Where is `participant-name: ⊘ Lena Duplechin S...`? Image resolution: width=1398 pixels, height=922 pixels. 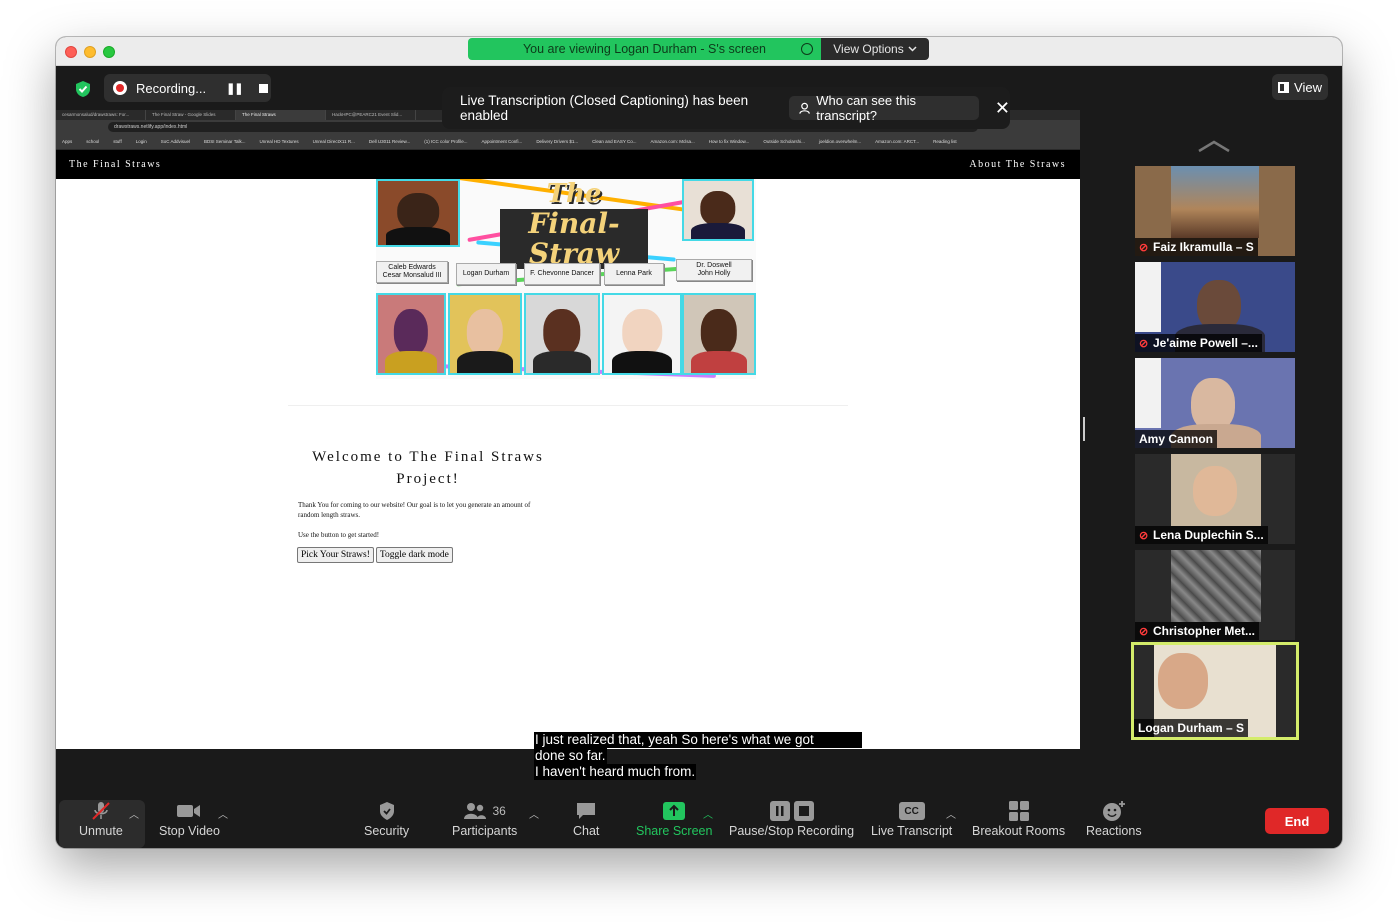
participant-name: ⊘ Lena Duplechin S... is located at coordinates (1201, 535).